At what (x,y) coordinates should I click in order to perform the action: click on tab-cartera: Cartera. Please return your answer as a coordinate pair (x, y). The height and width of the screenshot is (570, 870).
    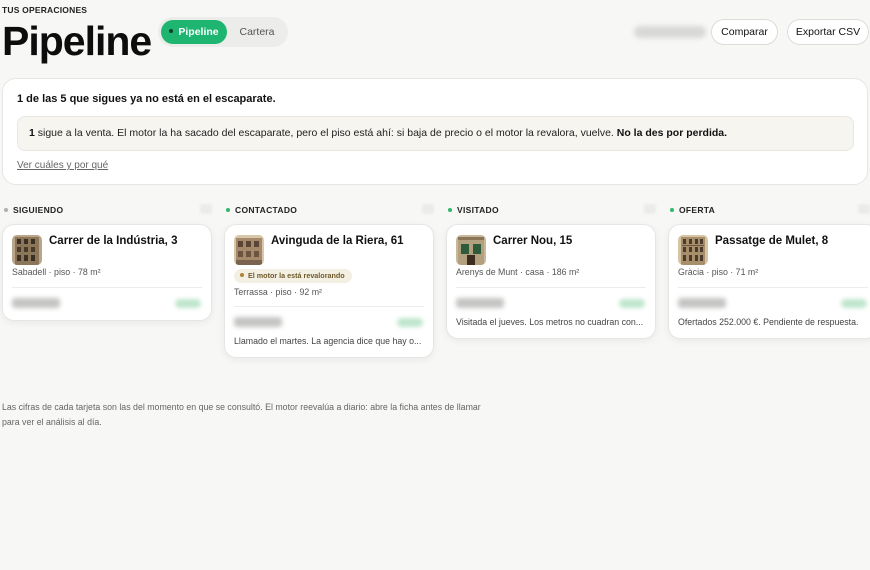
    Looking at the image, I should click on (257, 32).